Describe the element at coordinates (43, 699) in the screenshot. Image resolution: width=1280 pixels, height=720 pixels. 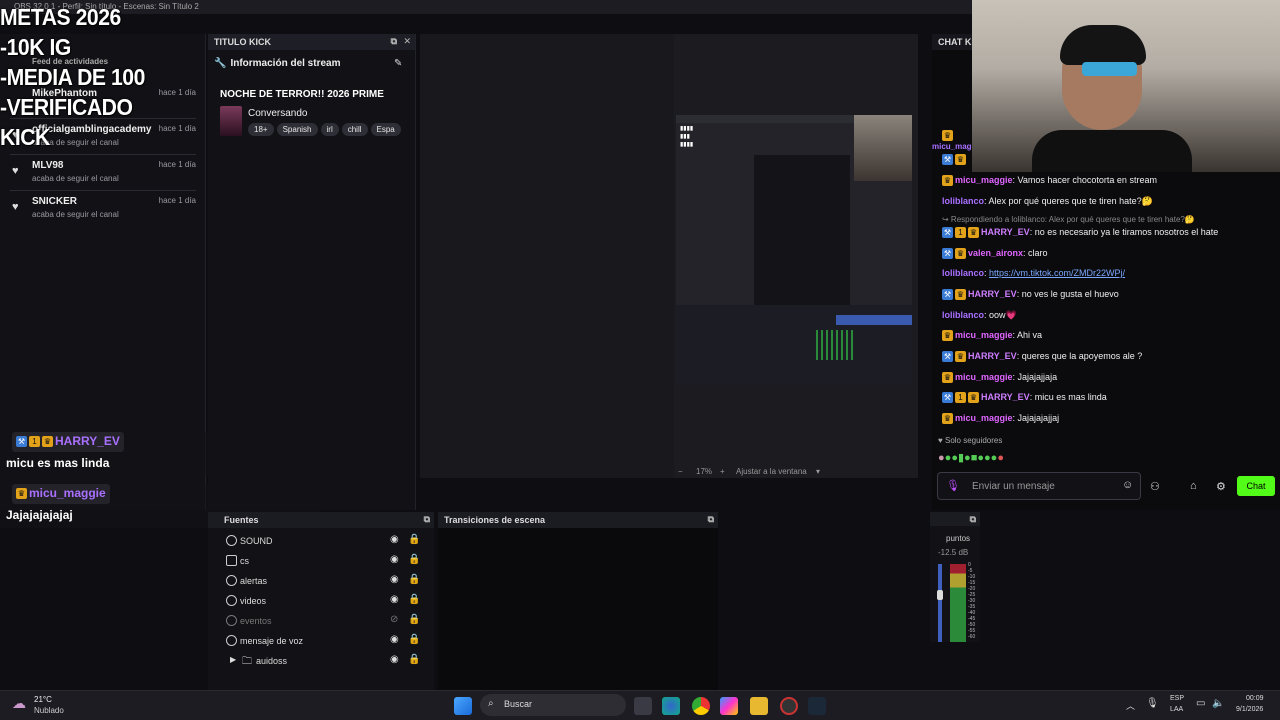
I see `weather-temp: 21°C` at that location.